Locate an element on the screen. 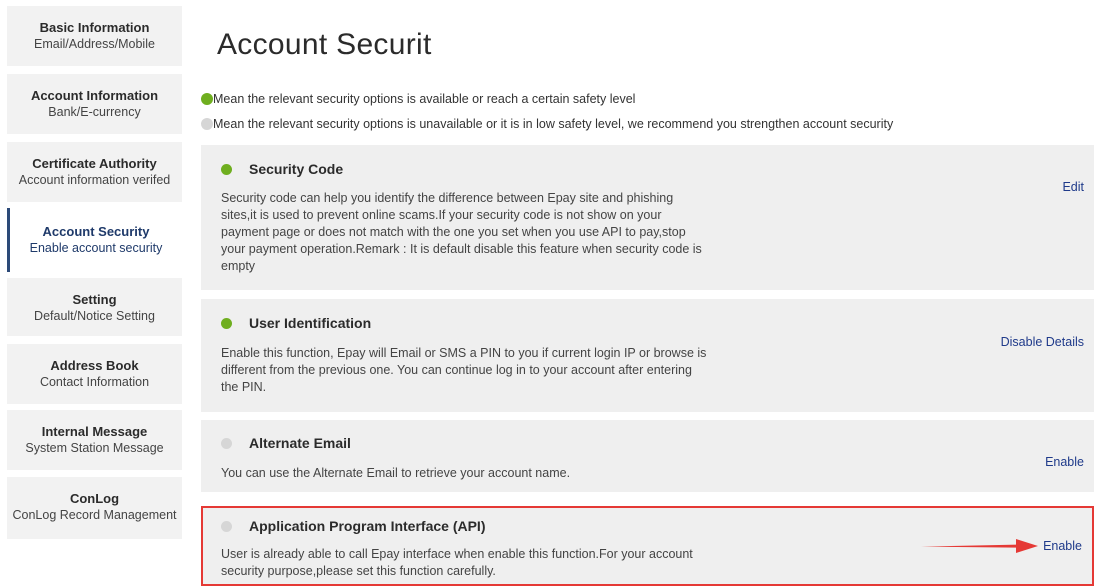  sidebar-item-subtitle: Account information verifed is located at coordinates (94, 180).